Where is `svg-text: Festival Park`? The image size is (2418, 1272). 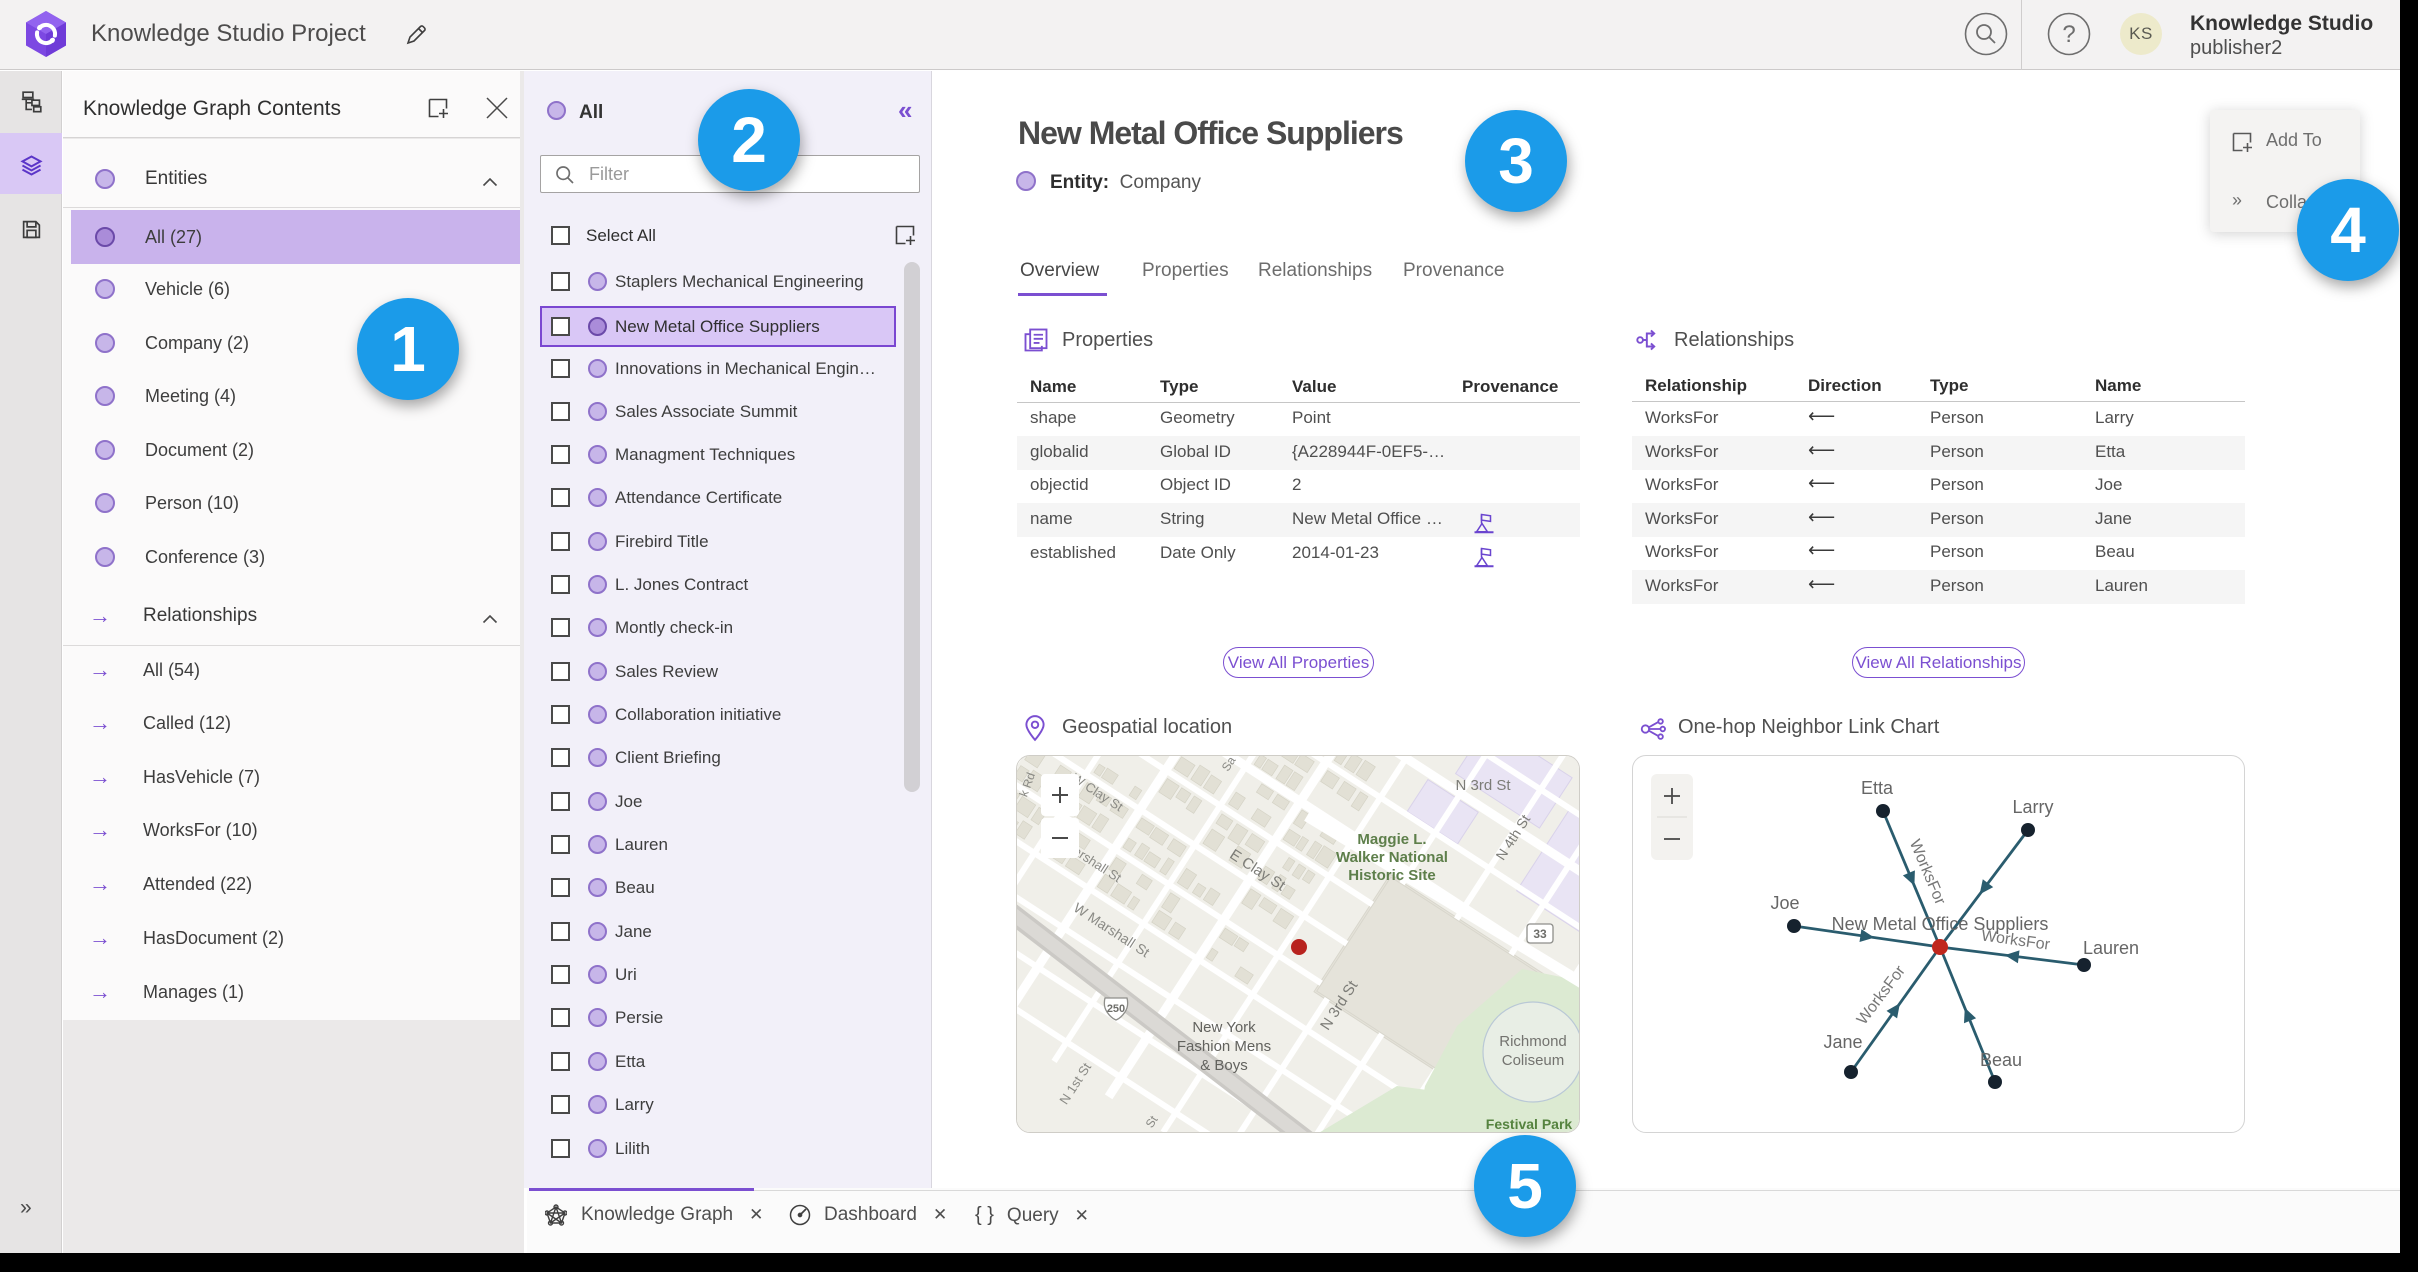 svg-text: Festival Park is located at coordinates (1529, 1124).